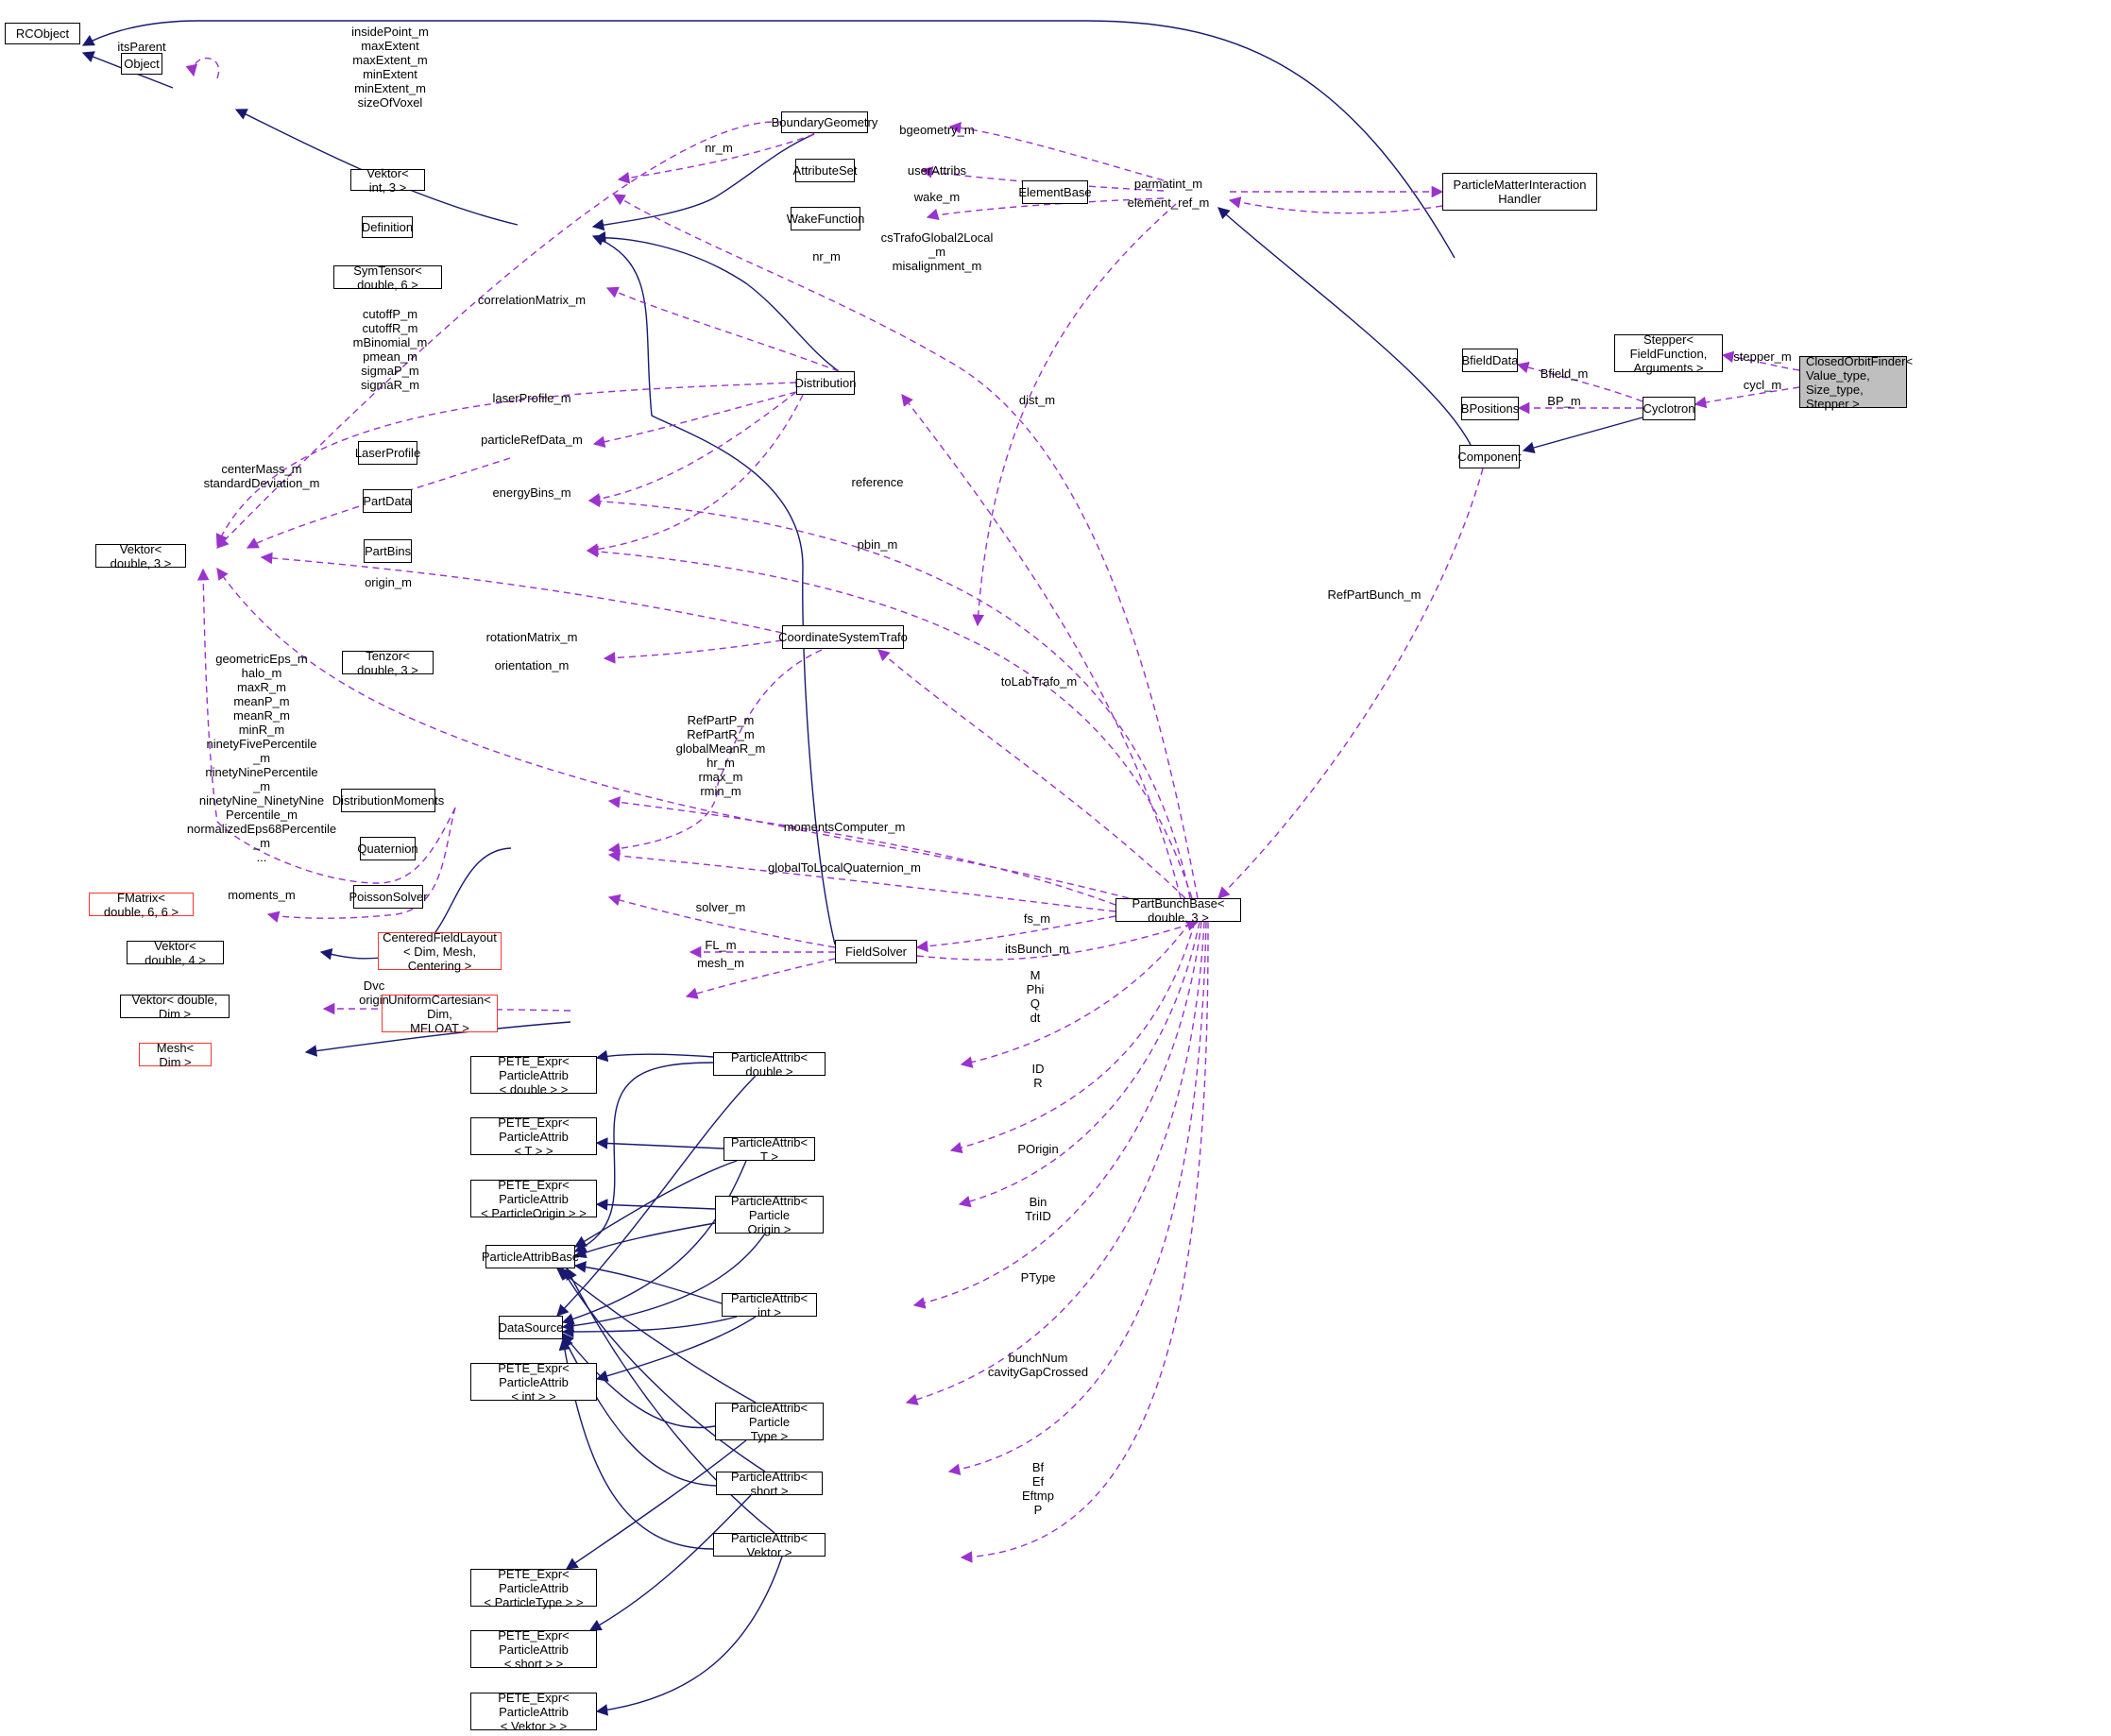  What do you see at coordinates (530, 1256) in the screenshot?
I see `node-particle-attrib-base: ParticleAttribBase` at bounding box center [530, 1256].